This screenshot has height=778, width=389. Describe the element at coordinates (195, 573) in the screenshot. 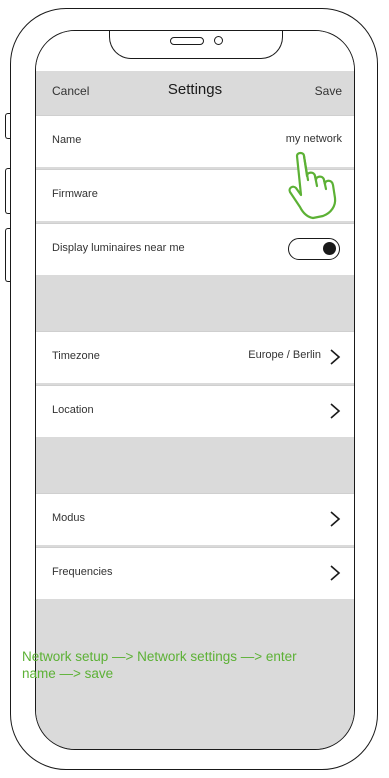

I see `frequencies-row: Frequencies` at that location.